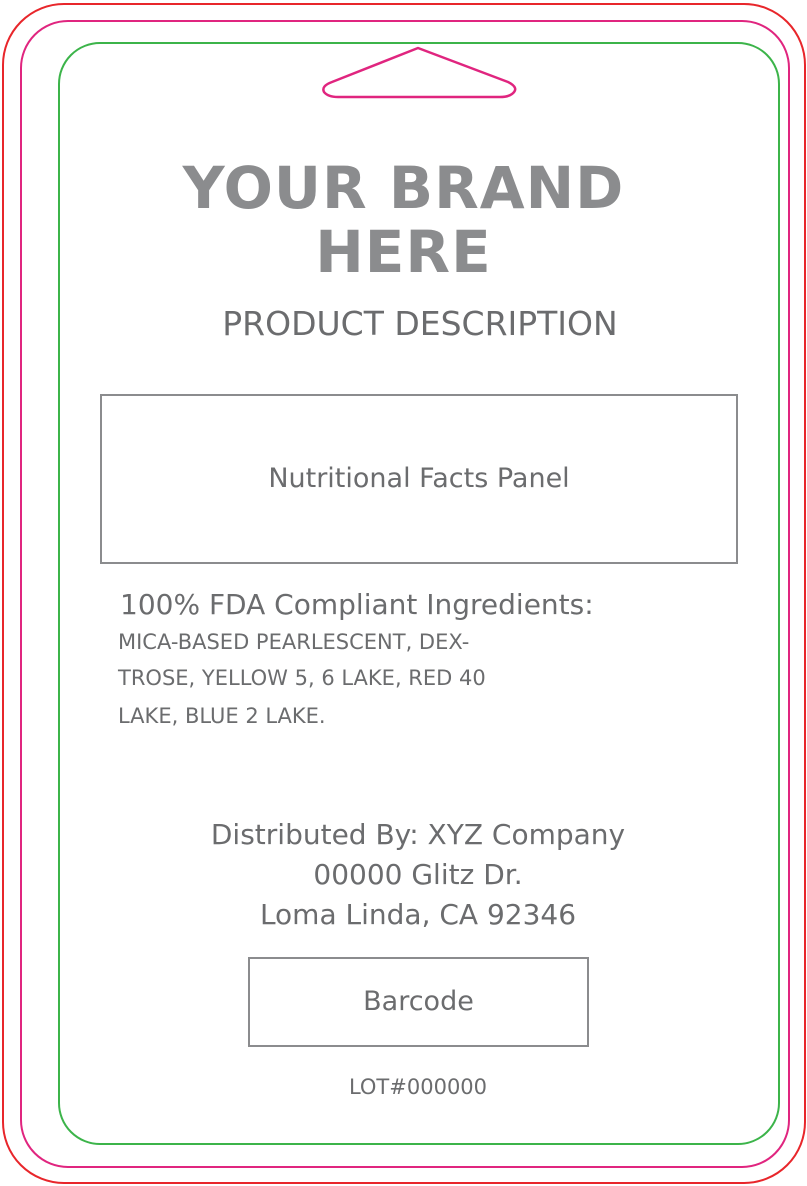  I want to click on nutrition-facts-label: Nutritional Facts Panel, so click(419, 478).